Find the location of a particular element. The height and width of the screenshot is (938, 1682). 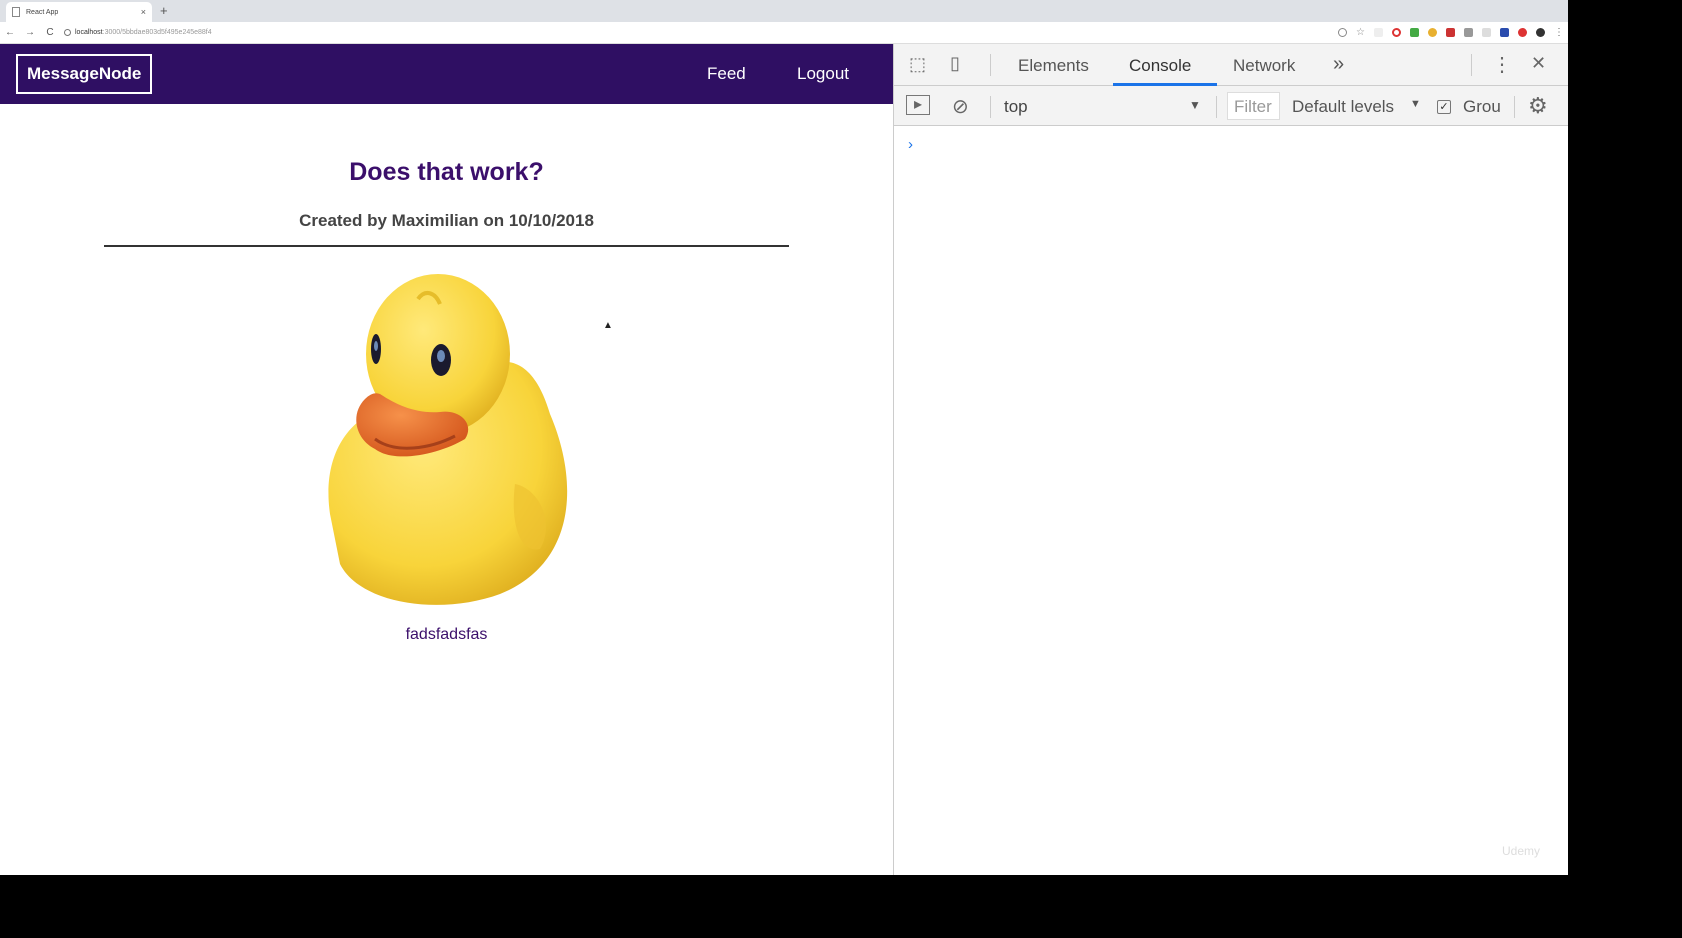

devtools-tabbar: ⬚ ▯ Elements Console Network » ⋮ ✕ is located at coordinates (1231, 65).